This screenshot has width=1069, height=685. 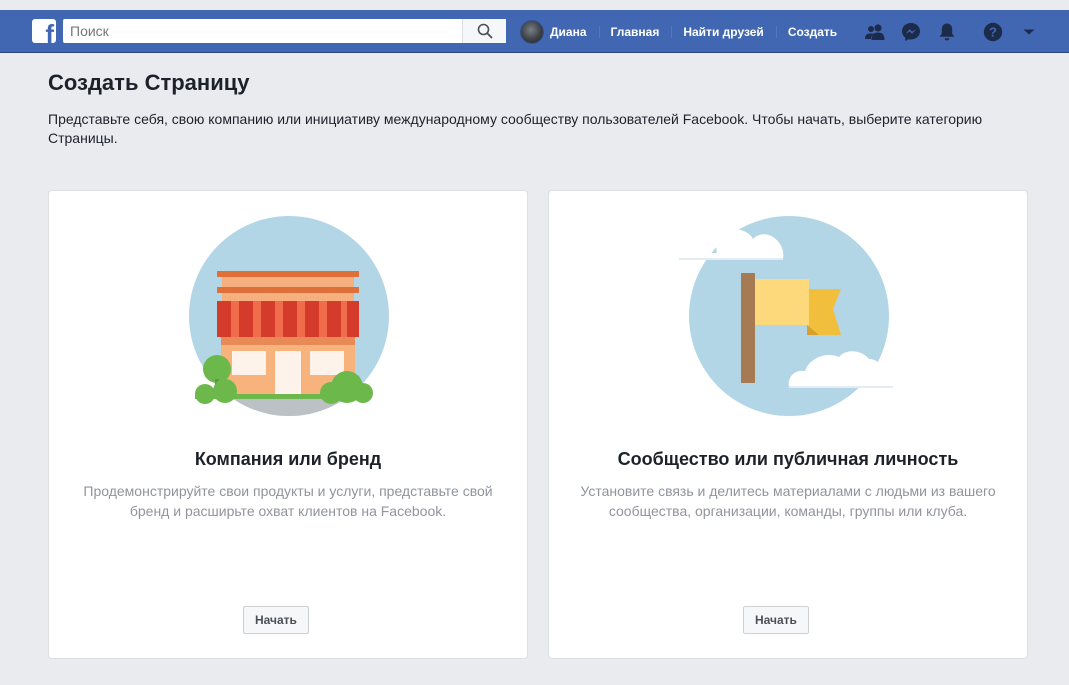 I want to click on nav-find-friends-link: Найти друзей, so click(x=723, y=32).